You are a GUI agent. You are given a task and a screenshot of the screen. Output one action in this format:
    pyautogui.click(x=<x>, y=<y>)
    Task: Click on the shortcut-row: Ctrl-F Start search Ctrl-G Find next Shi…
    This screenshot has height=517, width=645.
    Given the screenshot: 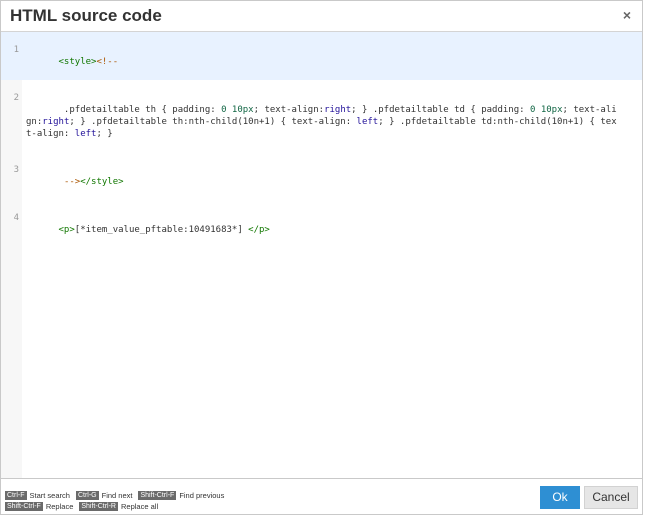 What is the action you would take?
    pyautogui.click(x=117, y=495)
    